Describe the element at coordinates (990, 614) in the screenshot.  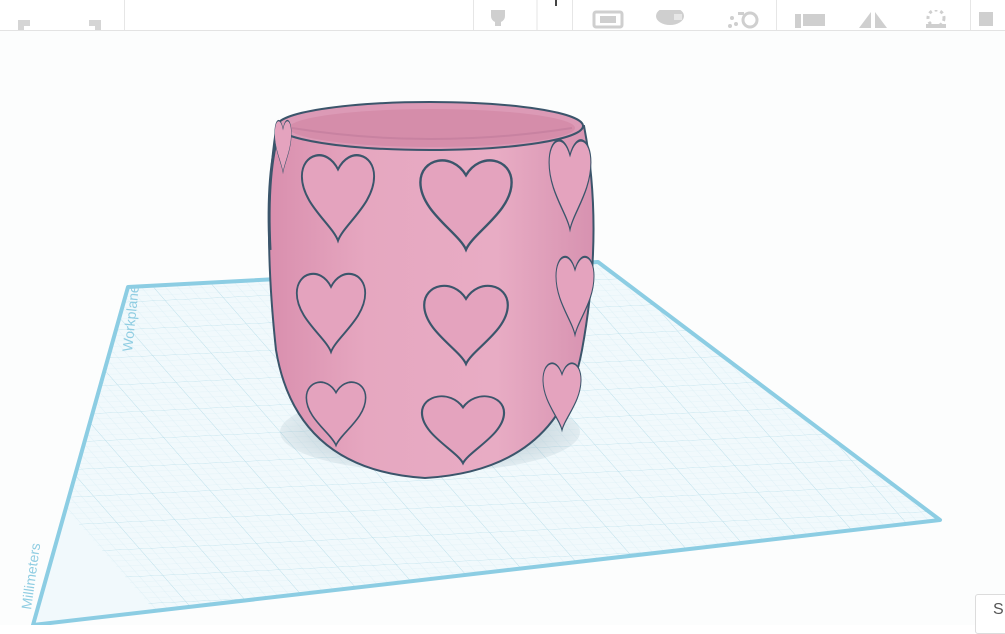
I see `shapes-panel-corner: S` at that location.